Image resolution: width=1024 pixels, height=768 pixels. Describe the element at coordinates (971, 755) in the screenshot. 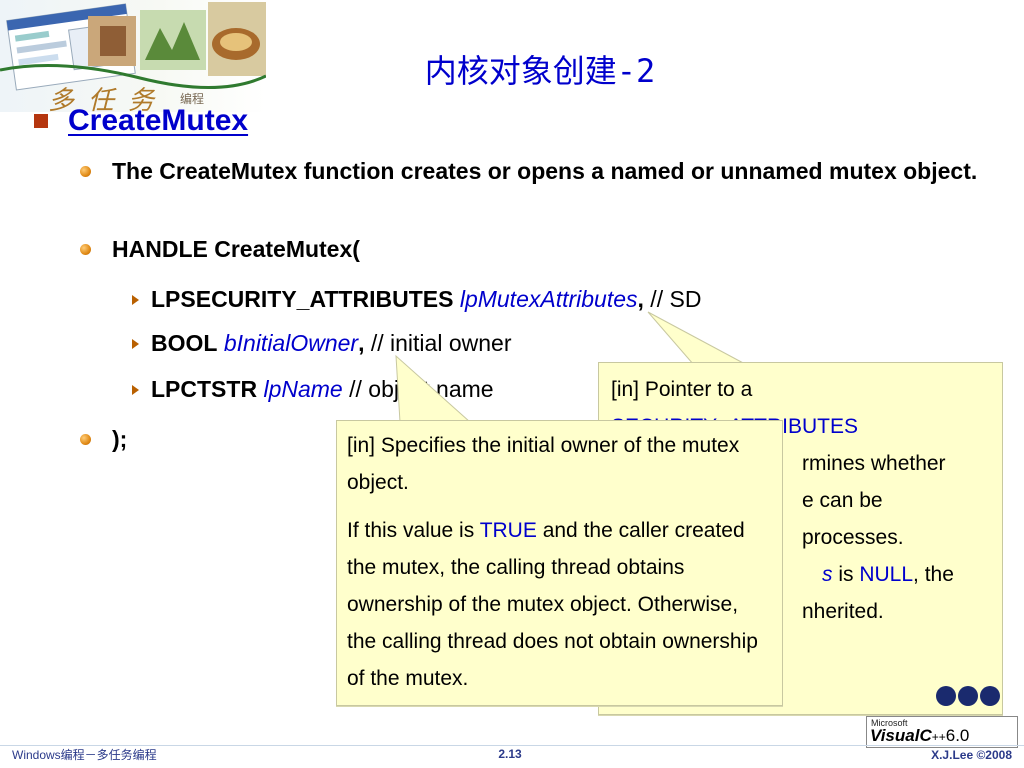

I see `footer-copyright: X.J.Lee ©2008` at that location.